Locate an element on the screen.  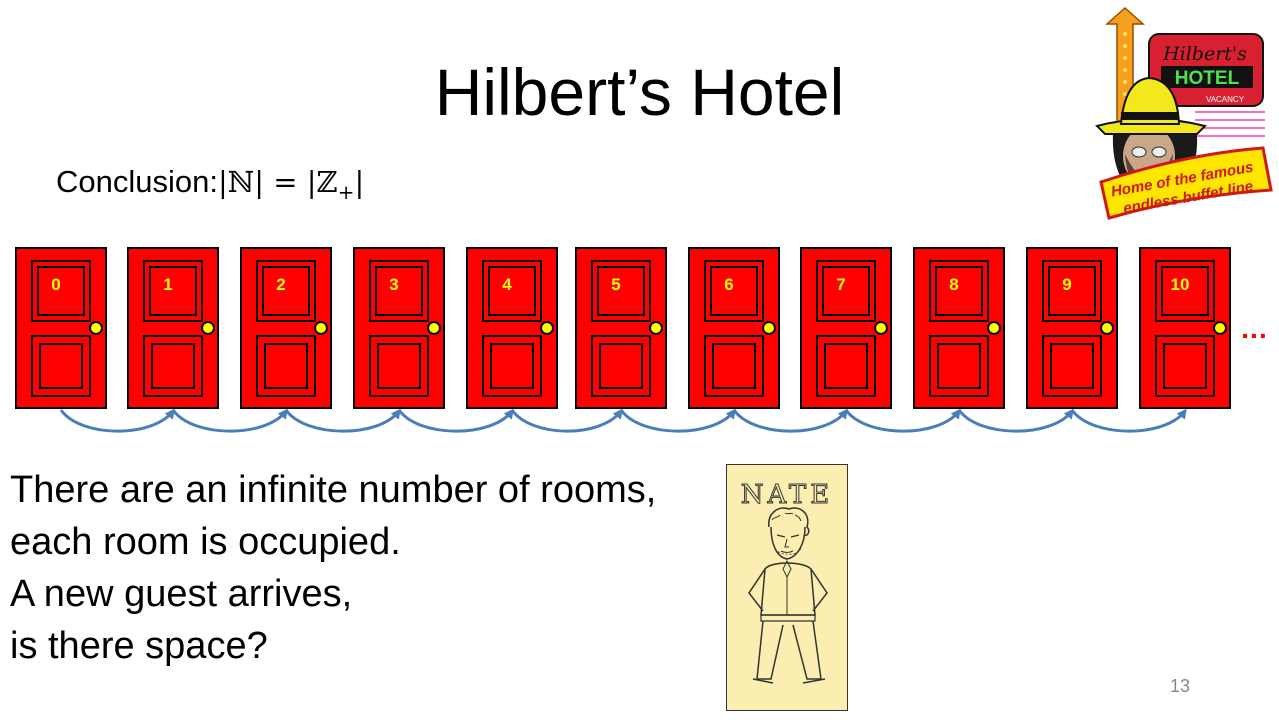
nate-name: NATE is located at coordinates (787, 495).